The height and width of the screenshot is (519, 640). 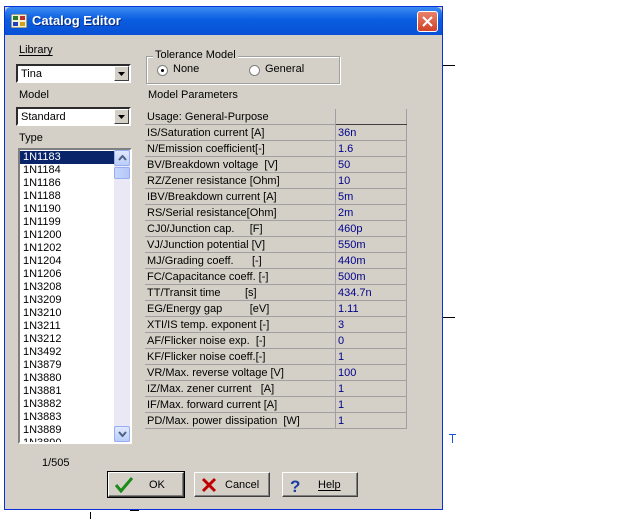 What do you see at coordinates (73, 73) in the screenshot?
I see `library-select: Tina` at bounding box center [73, 73].